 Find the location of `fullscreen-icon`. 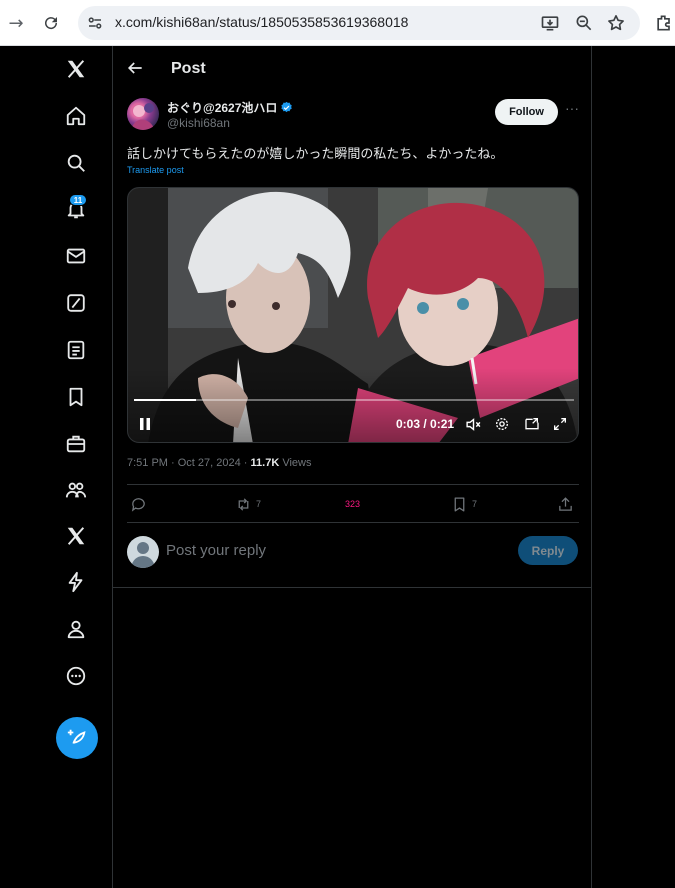

fullscreen-icon is located at coordinates (560, 424).